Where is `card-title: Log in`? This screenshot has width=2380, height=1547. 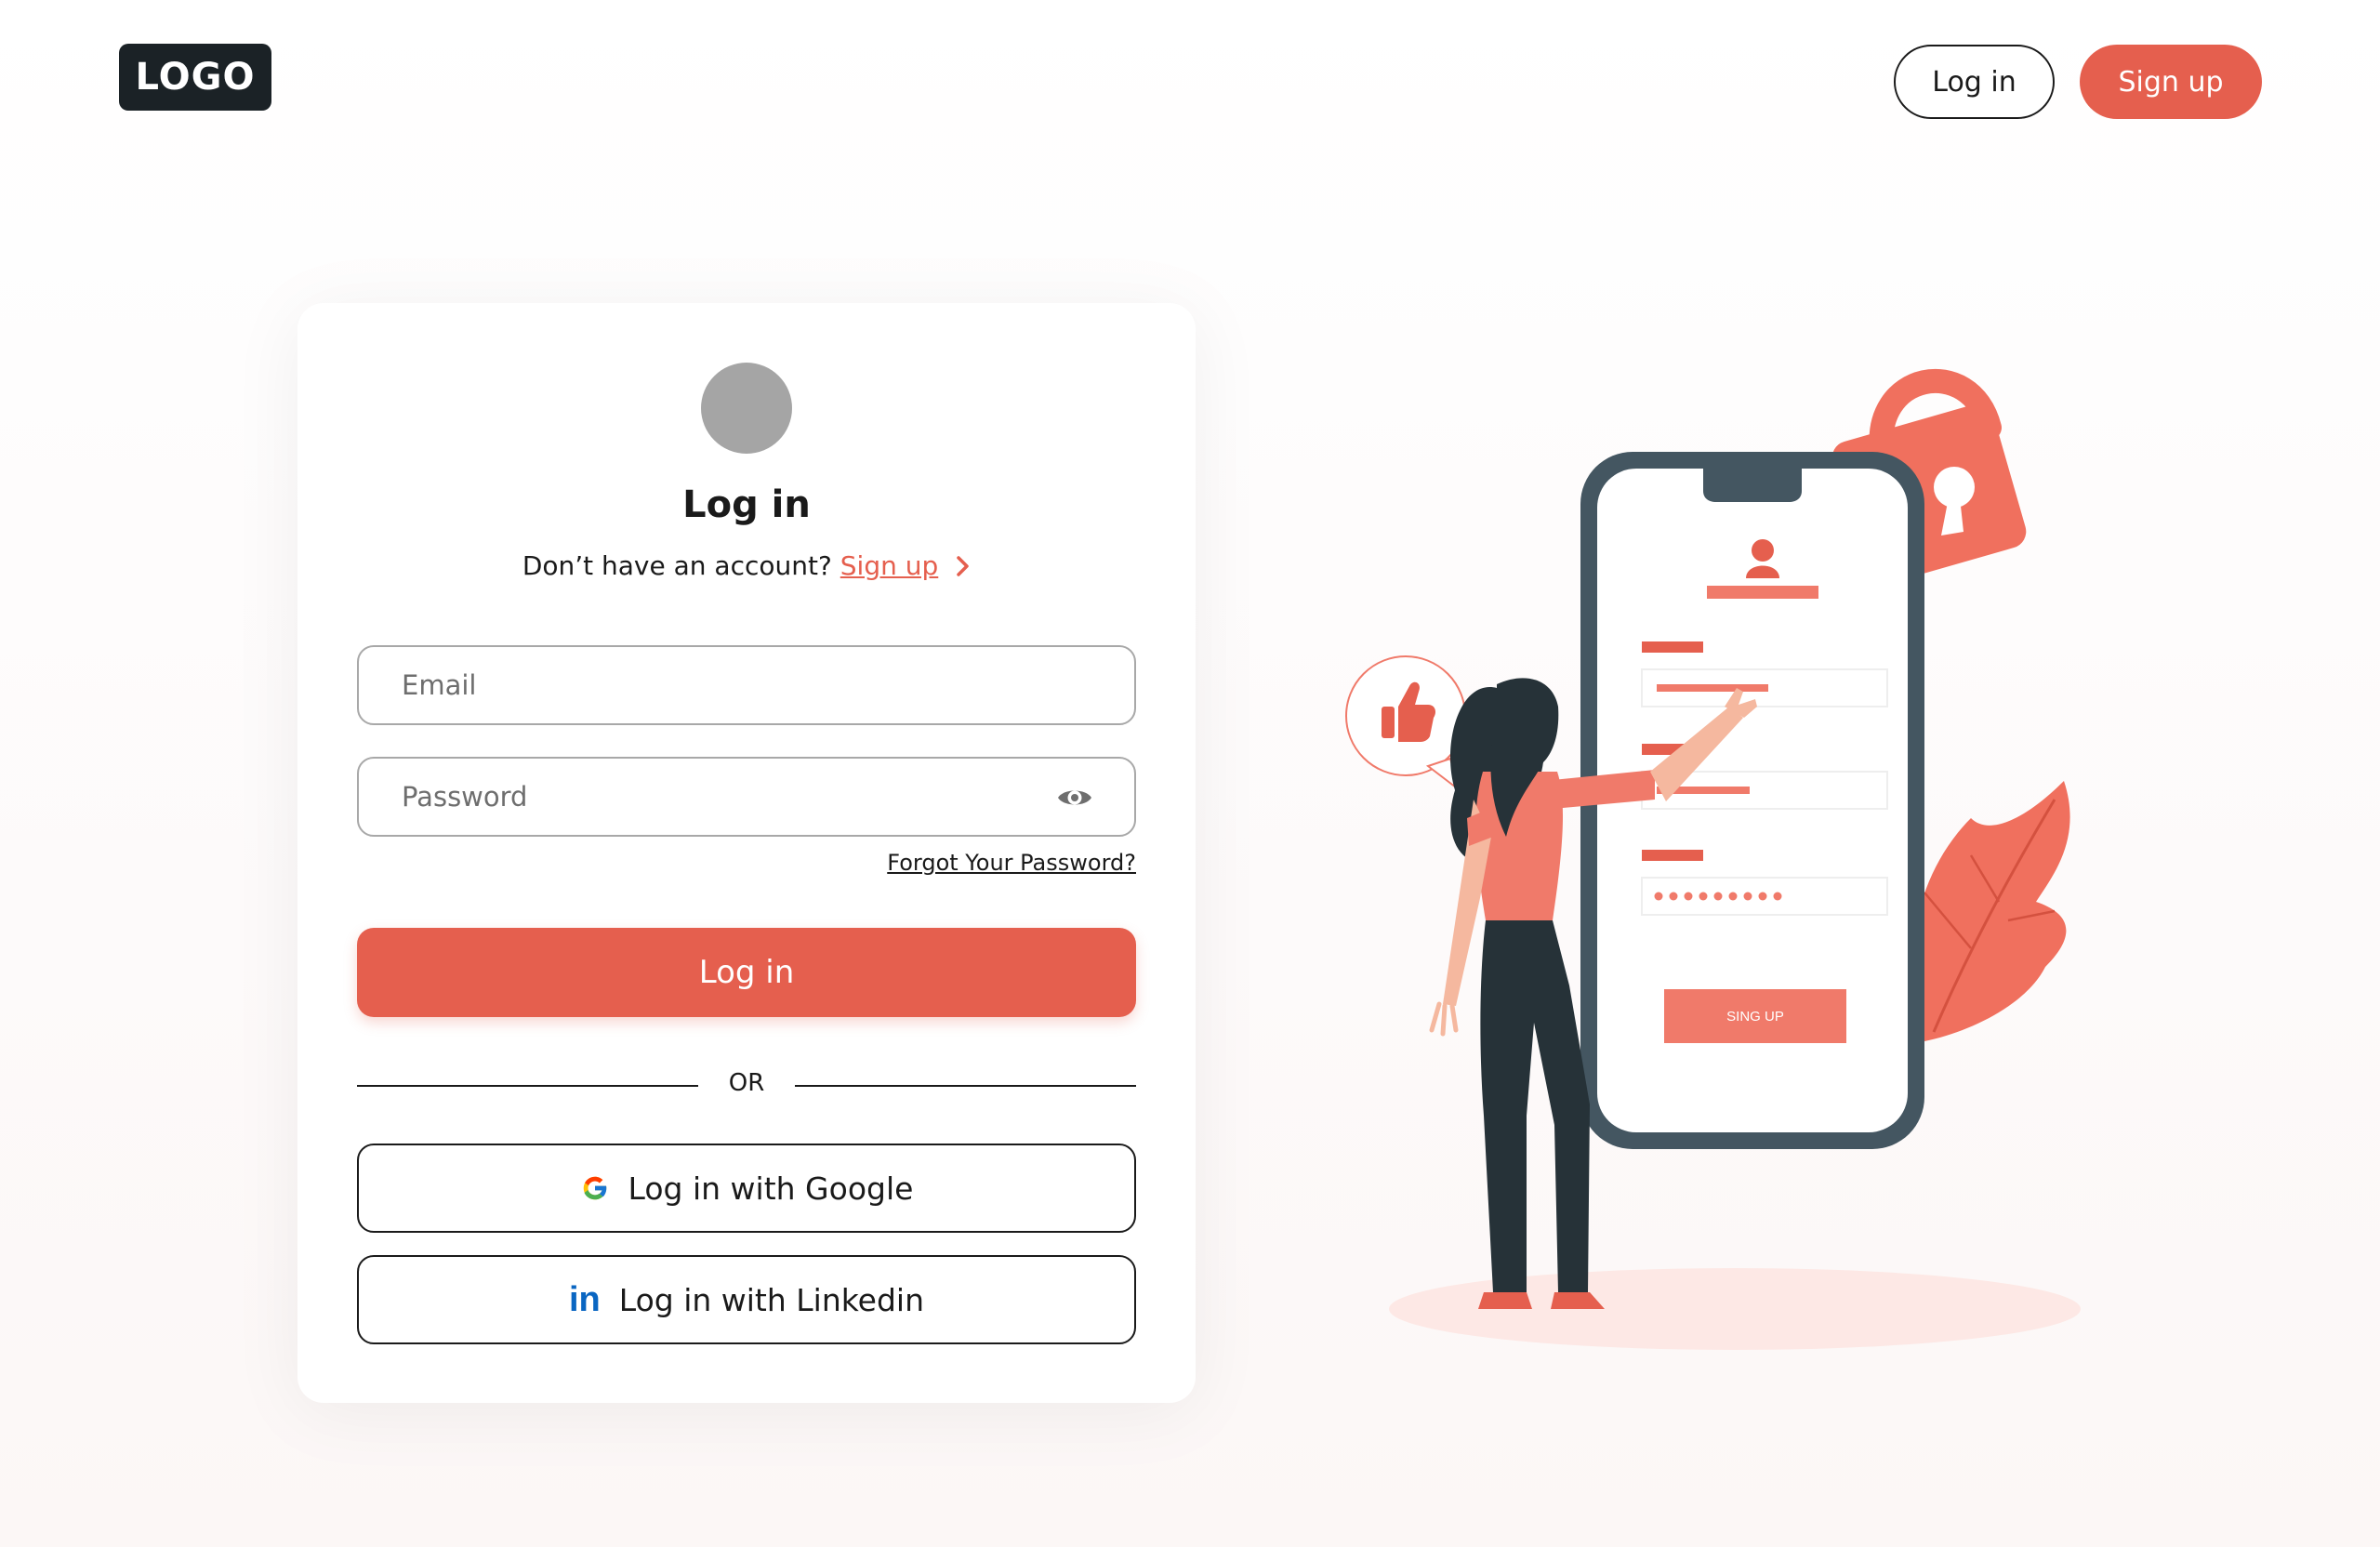
card-title: Log in is located at coordinates (746, 504).